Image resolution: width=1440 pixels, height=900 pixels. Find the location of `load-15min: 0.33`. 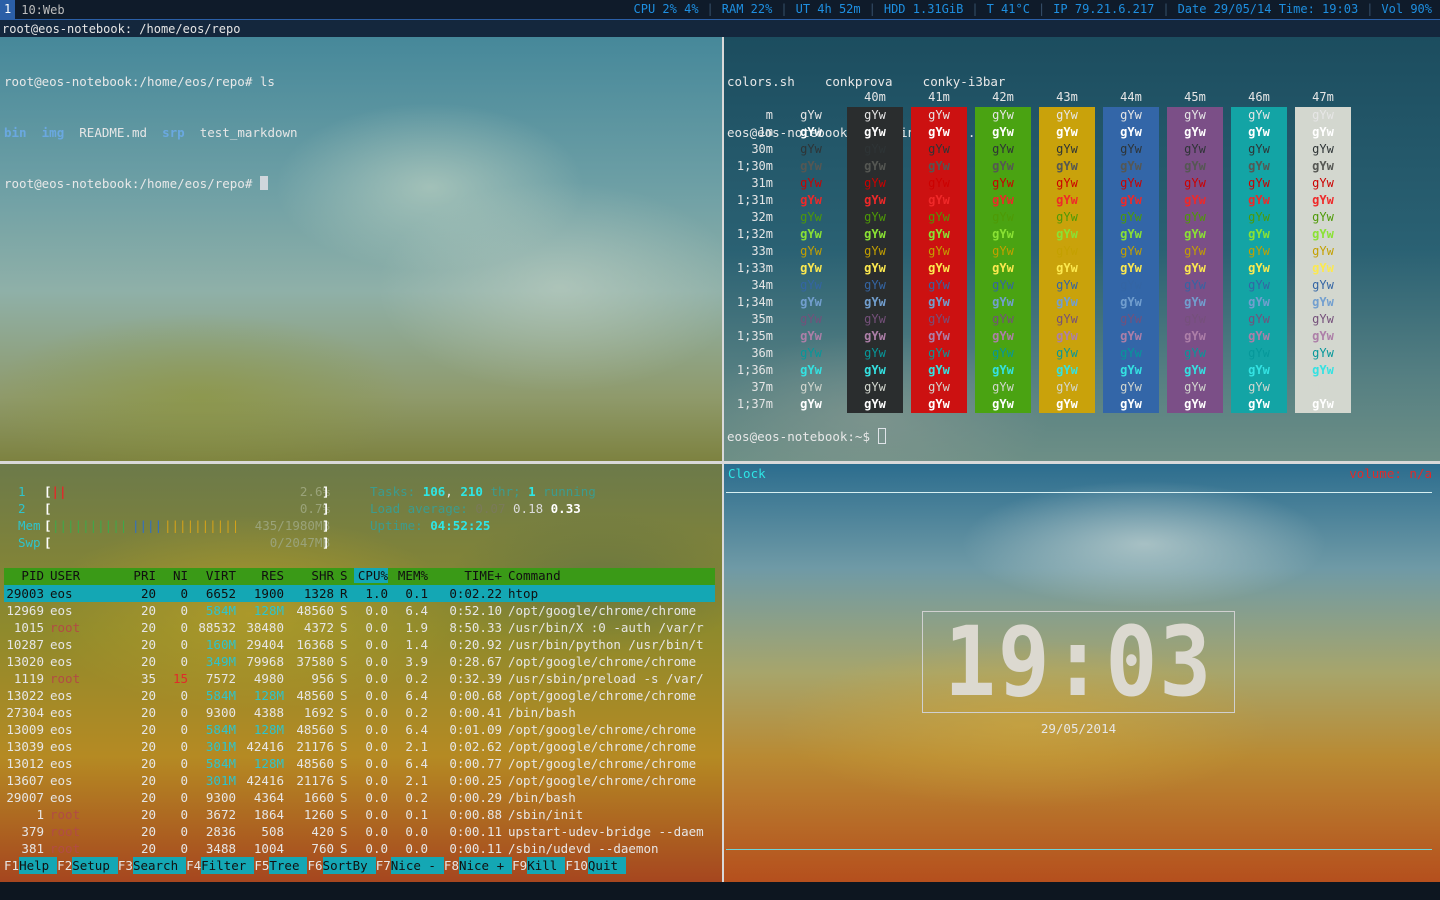

load-15min: 0.33 is located at coordinates (565, 508).